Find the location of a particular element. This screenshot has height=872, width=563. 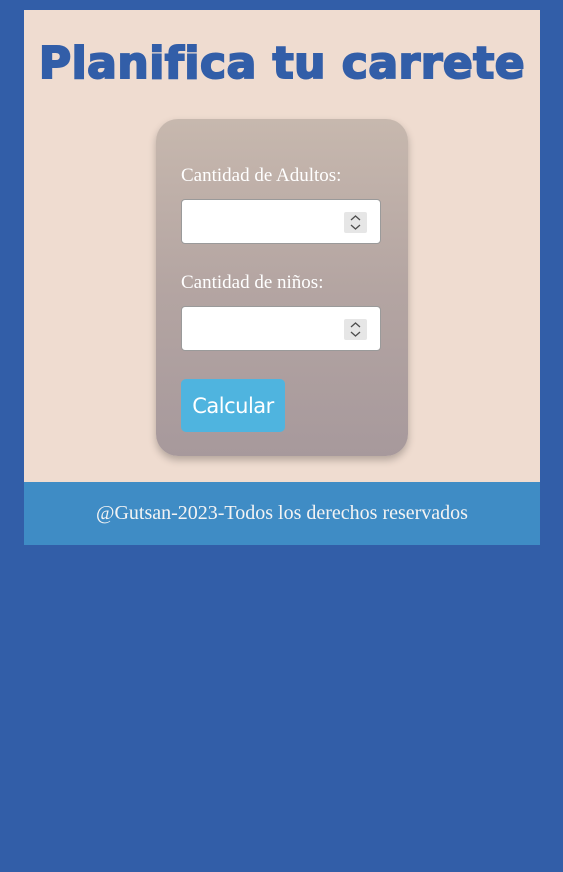

kids-stepper is located at coordinates (355, 329).